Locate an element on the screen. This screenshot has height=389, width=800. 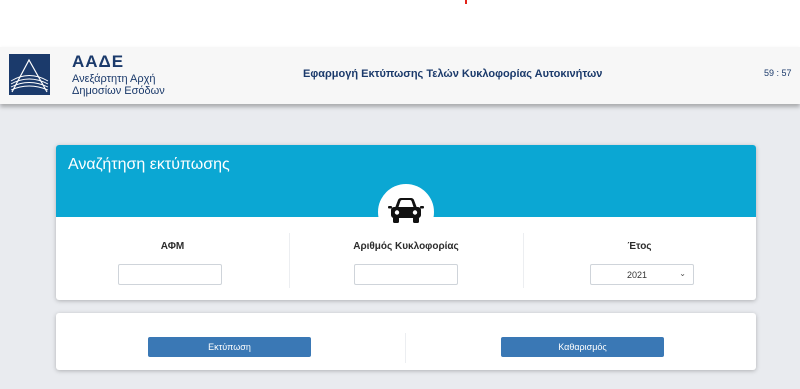
red-marker is located at coordinates (466, 2).